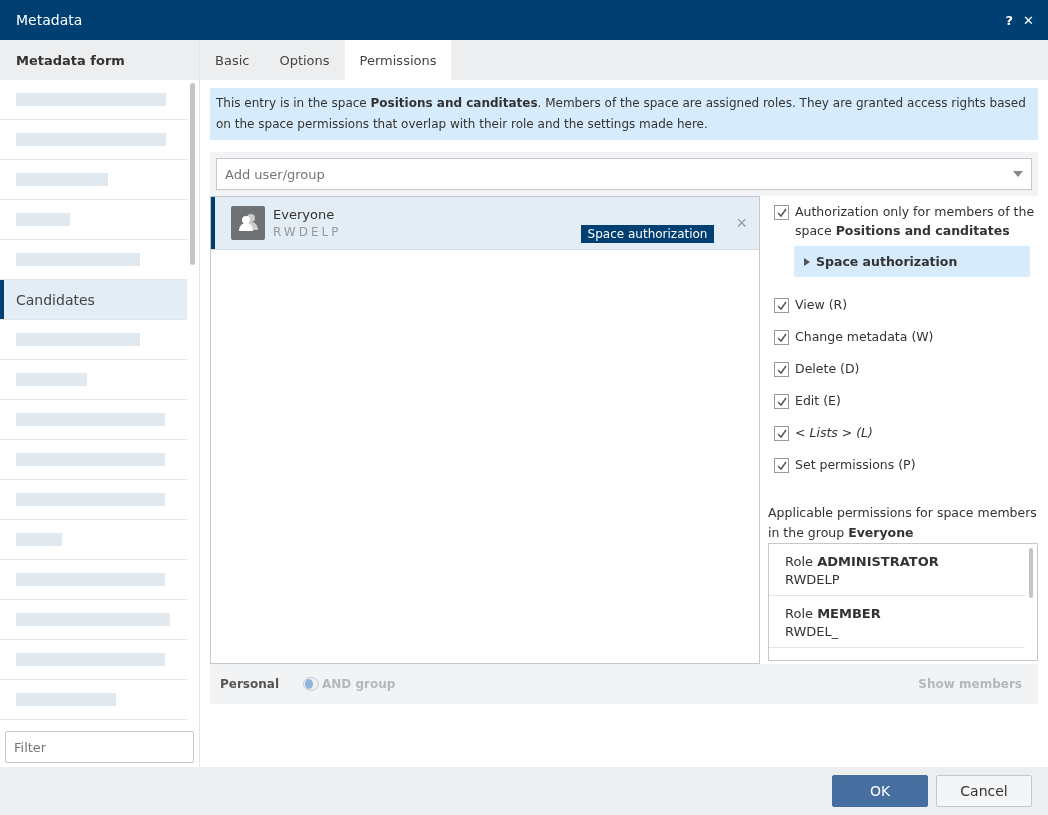  What do you see at coordinates (304, 214) in the screenshot?
I see `entry-name: Everyone` at bounding box center [304, 214].